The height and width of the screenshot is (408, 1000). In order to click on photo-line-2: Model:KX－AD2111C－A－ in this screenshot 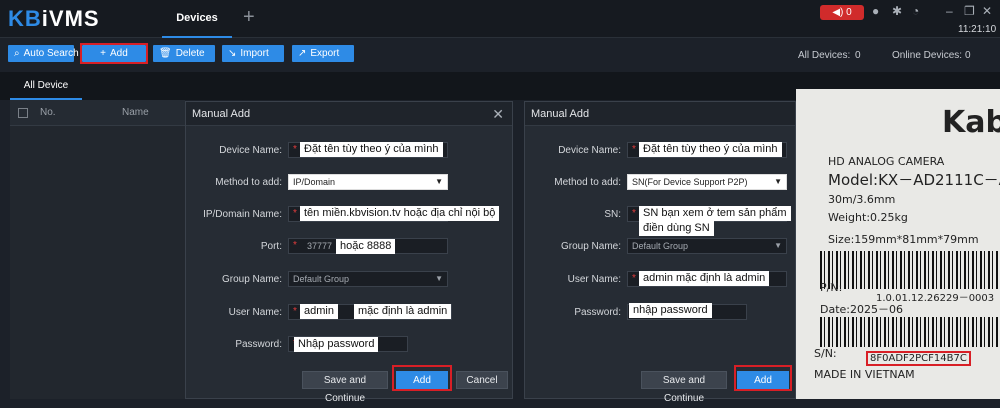, I will do `click(914, 180)`.